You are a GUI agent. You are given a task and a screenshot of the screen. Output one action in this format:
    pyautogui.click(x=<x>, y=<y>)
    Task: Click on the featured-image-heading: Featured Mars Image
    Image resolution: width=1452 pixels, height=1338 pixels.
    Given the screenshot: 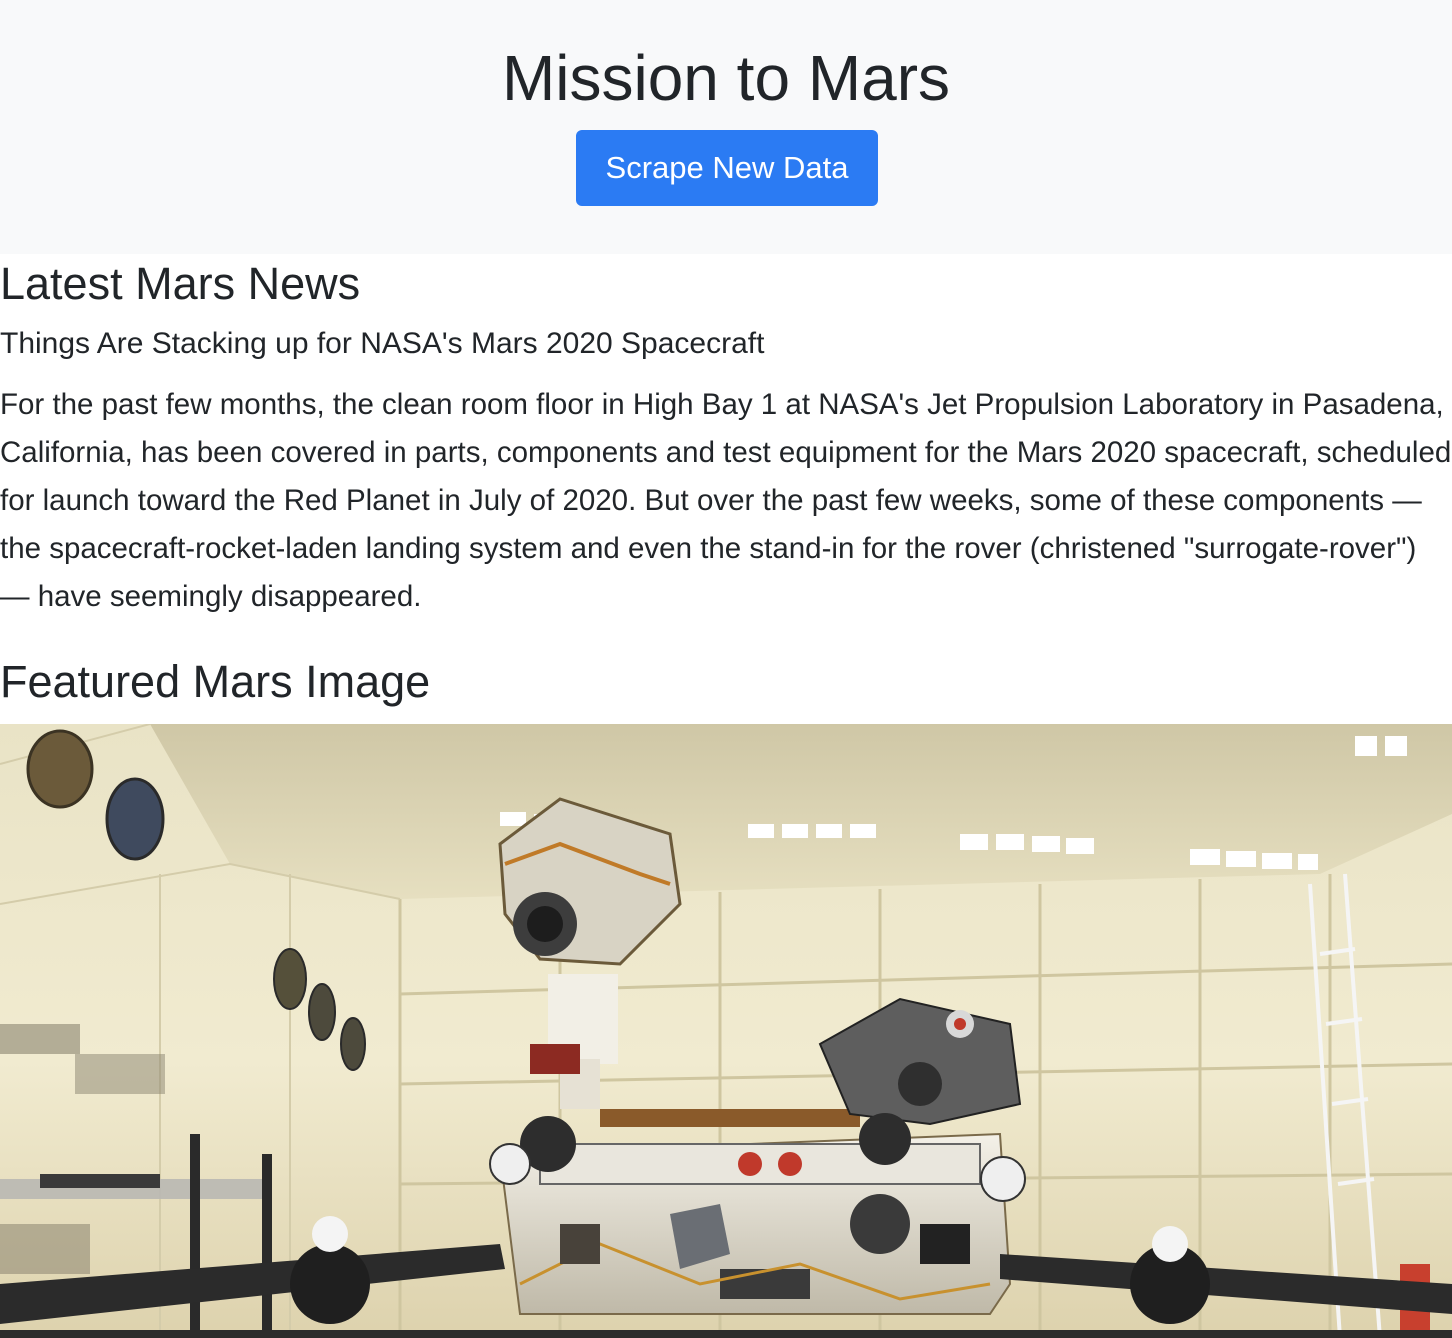 What is the action you would take?
    pyautogui.click(x=215, y=681)
    